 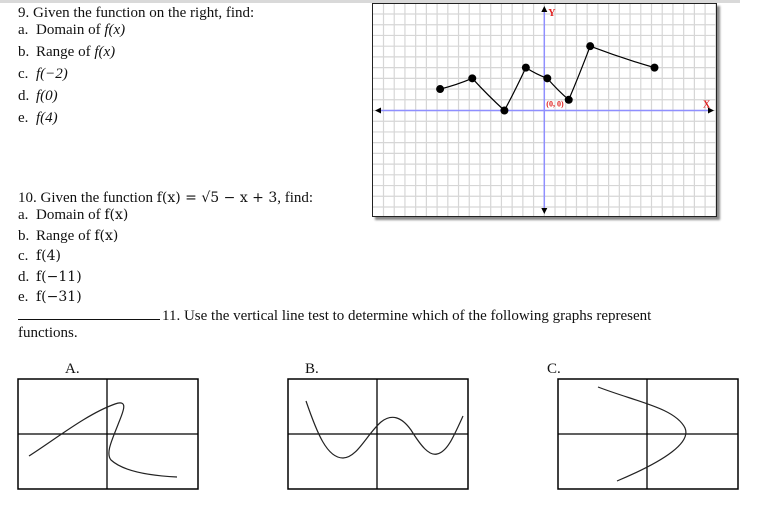 I want to click on q10-item: b. Range of f(x), so click(x=68, y=236).